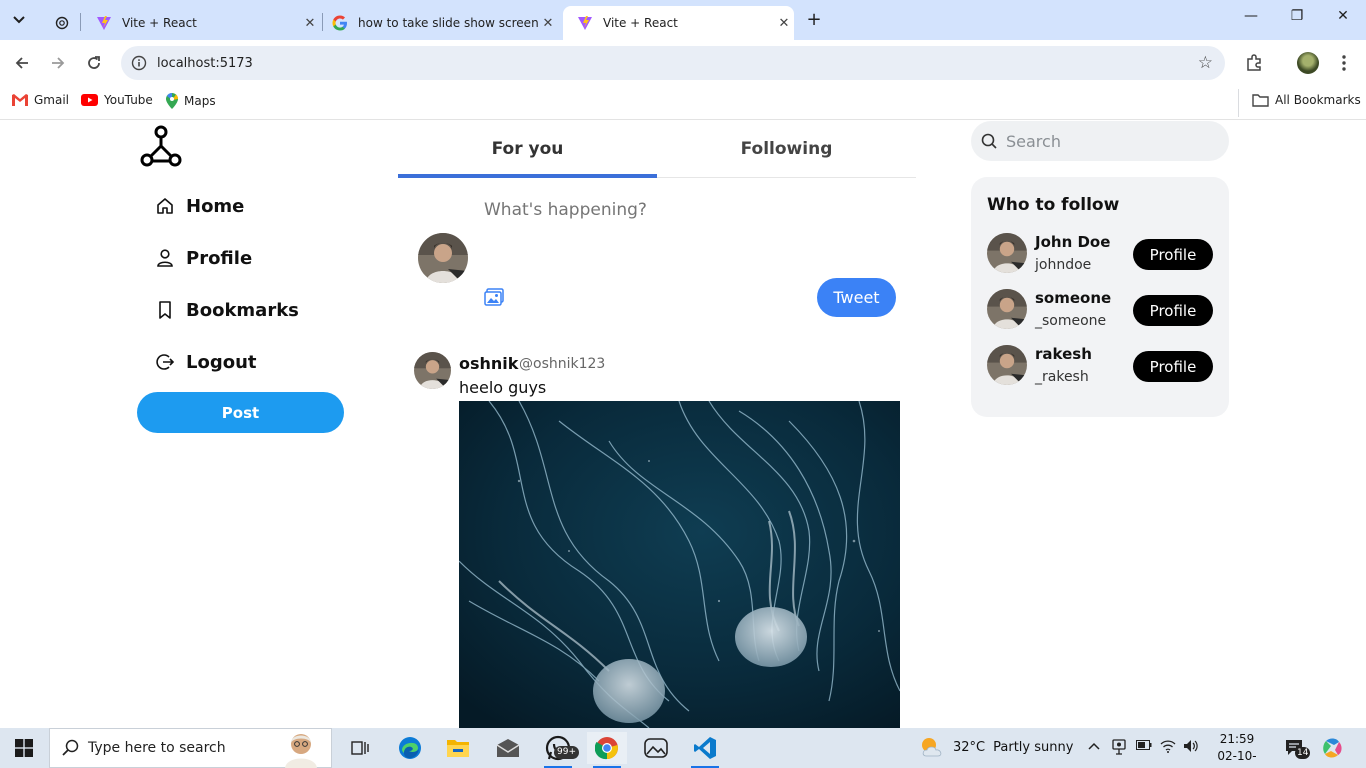  Describe the element at coordinates (200, 101) in the screenshot. I see `bookmark-label: Maps` at that location.